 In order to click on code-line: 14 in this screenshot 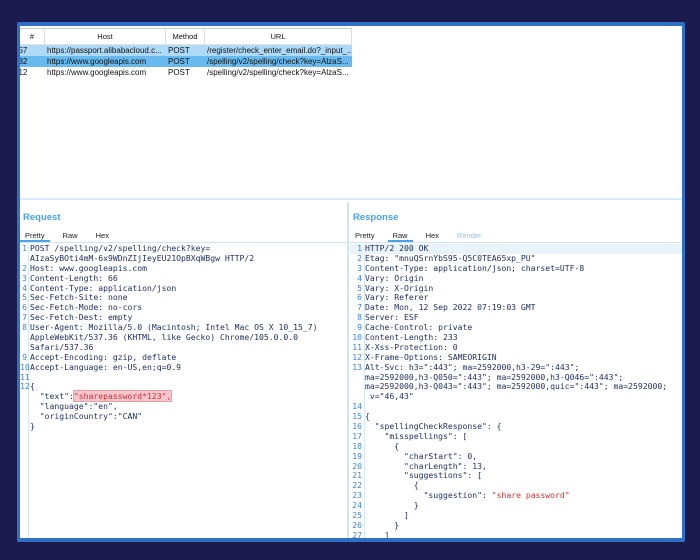, I will do `click(516, 406)`.